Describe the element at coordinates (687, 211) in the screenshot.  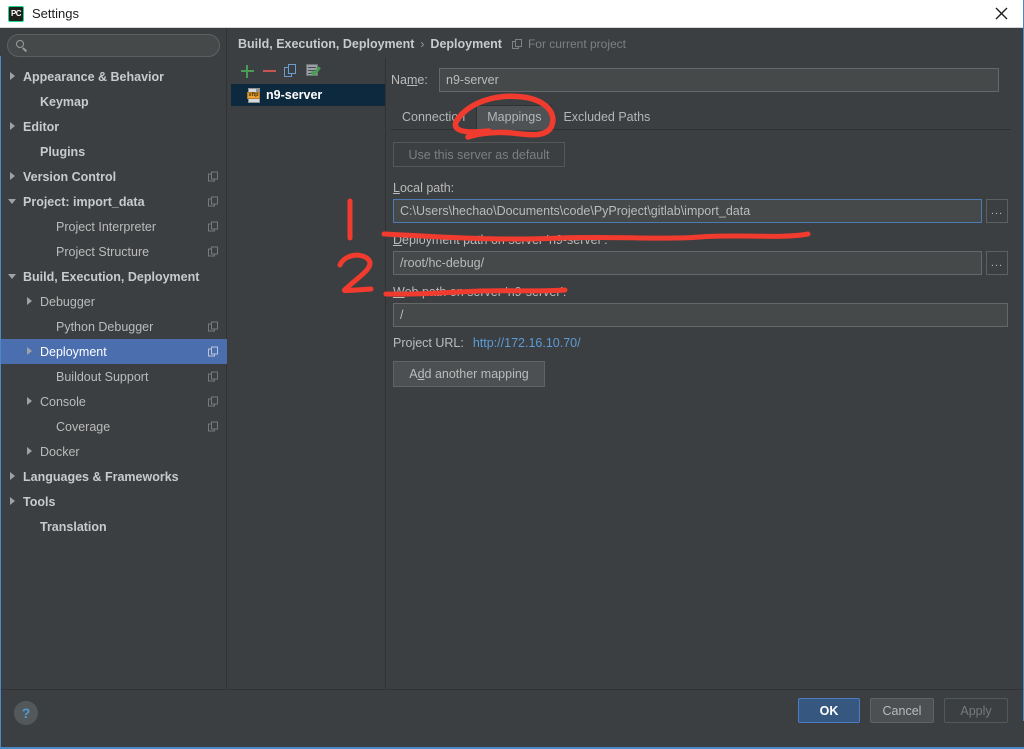
I see `local-path-input` at that location.